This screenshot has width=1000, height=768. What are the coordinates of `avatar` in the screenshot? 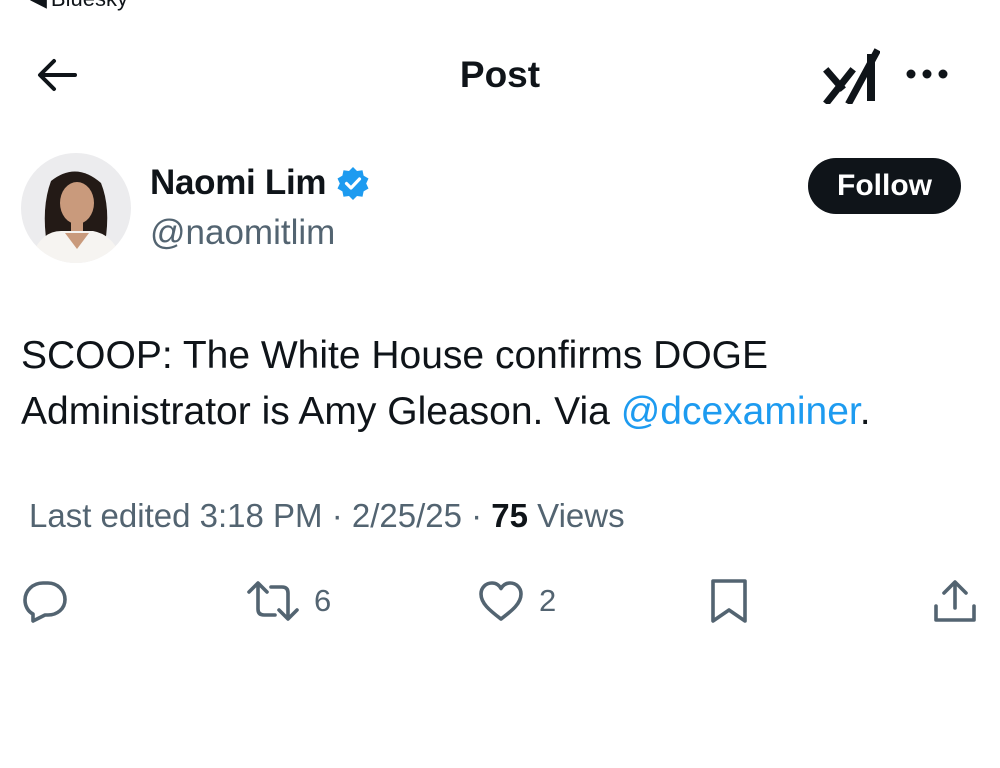 It's located at (76, 208).